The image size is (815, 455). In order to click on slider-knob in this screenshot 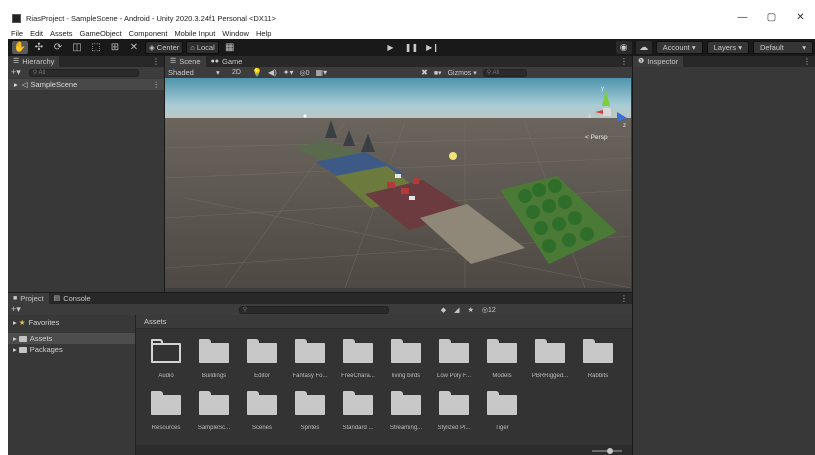, I will do `click(610, 451)`.